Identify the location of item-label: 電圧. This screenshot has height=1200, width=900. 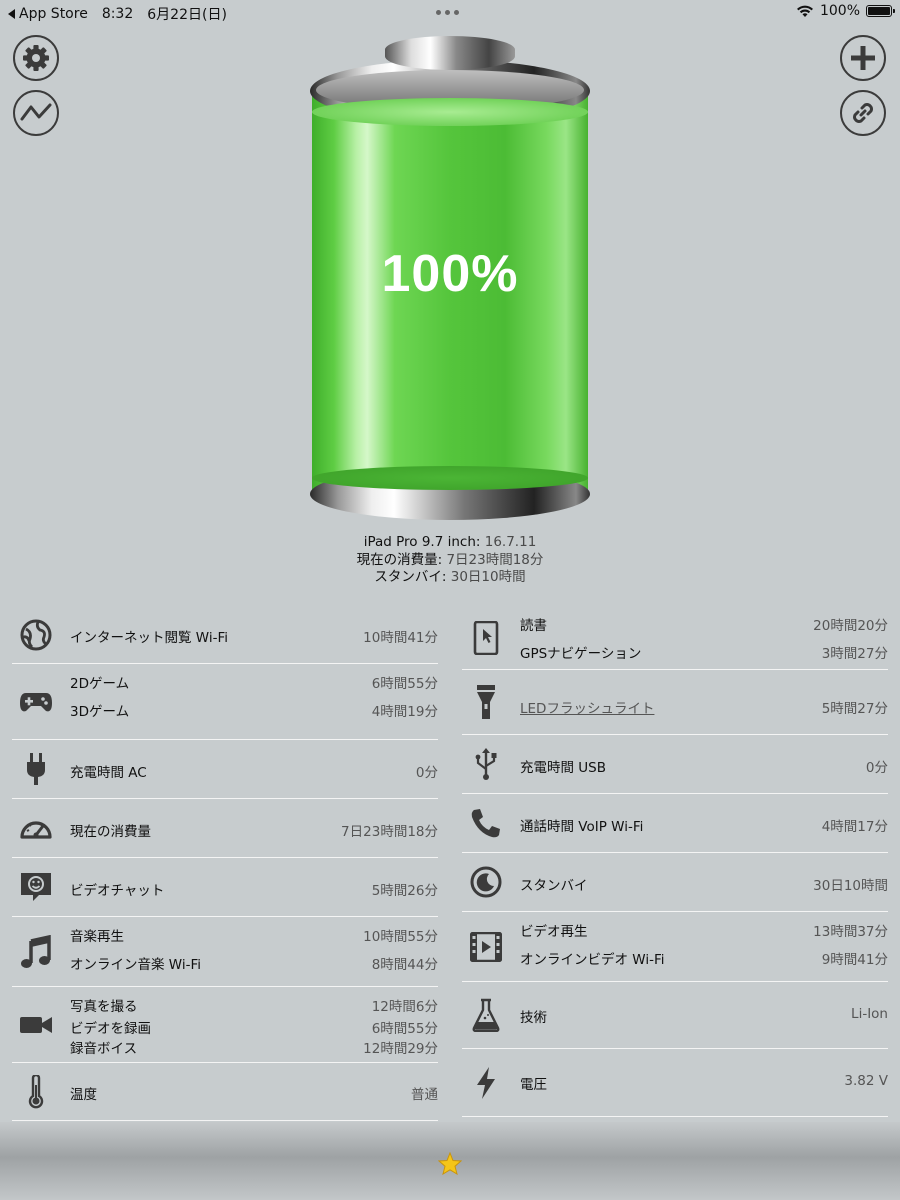
(533, 1085).